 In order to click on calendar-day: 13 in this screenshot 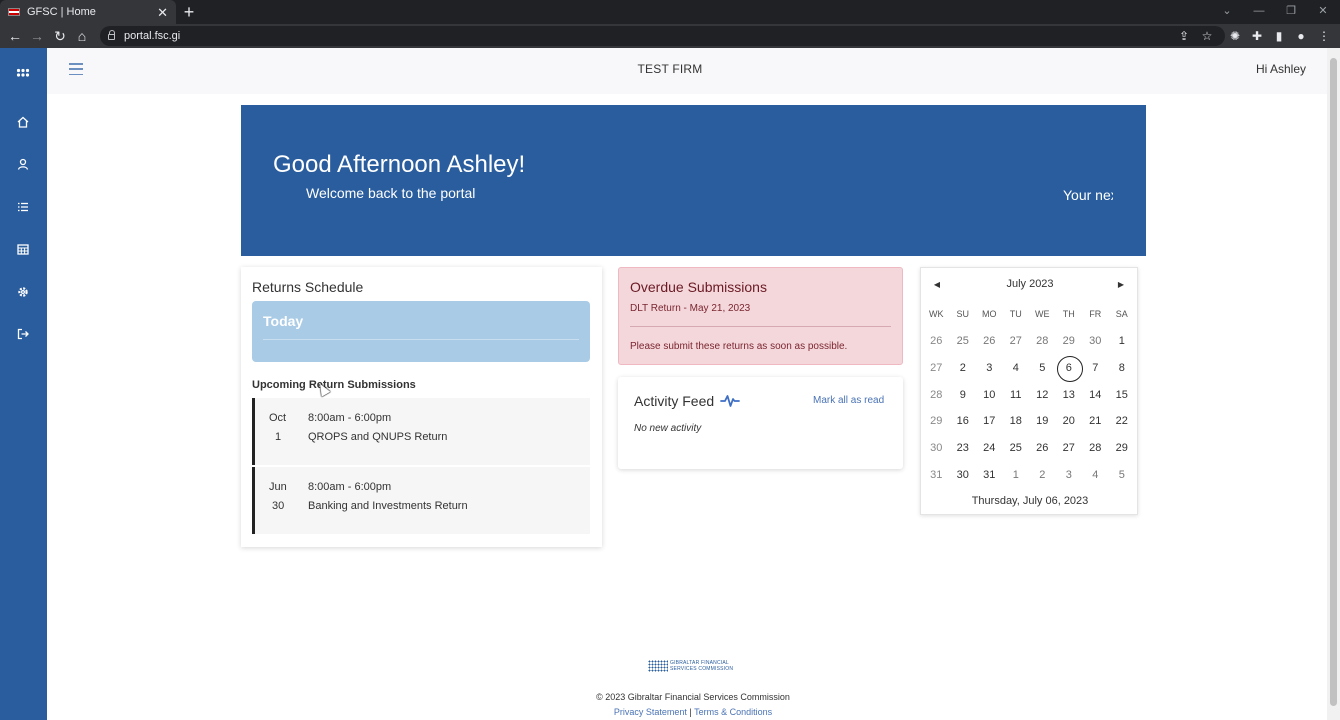, I will do `click(1069, 395)`.